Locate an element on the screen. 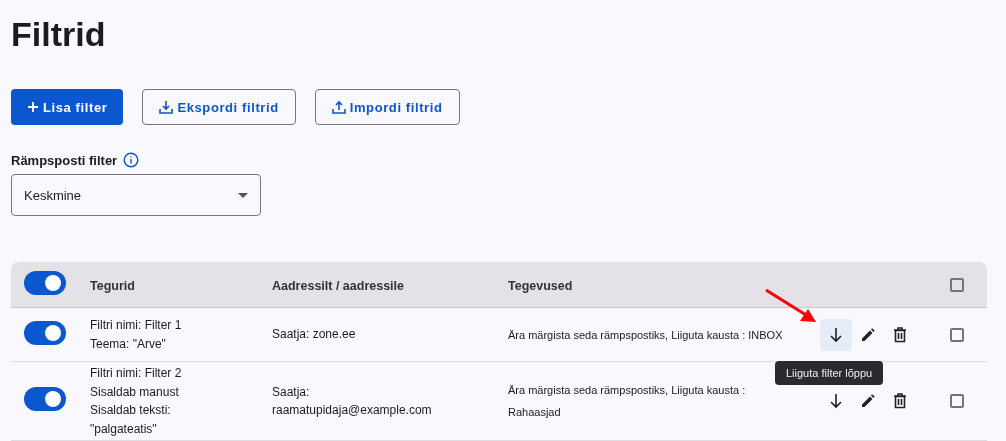 This screenshot has height=441, width=1006. export-filters-button: Ekspordi filtrid is located at coordinates (219, 107).